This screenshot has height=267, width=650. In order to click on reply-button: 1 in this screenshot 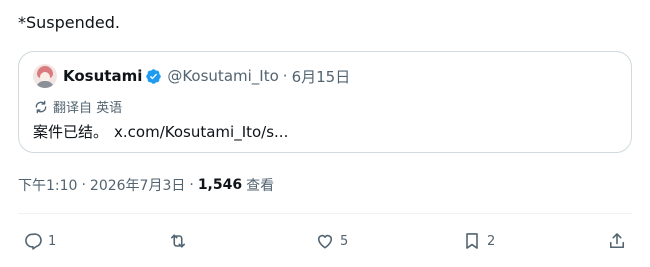, I will do `click(39, 241)`.